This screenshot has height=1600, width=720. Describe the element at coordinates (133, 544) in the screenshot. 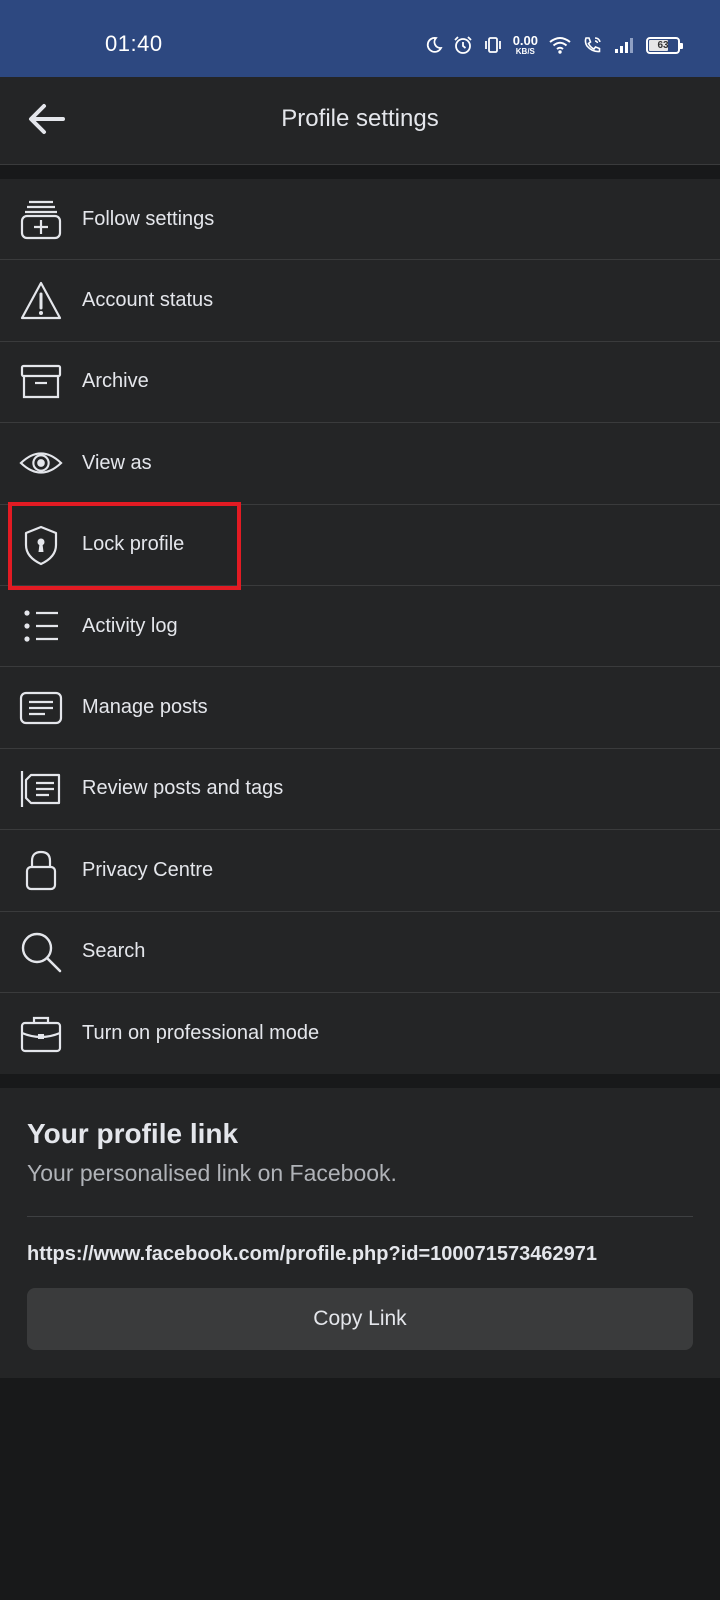

I see `menu-item-label: Lock profile` at that location.